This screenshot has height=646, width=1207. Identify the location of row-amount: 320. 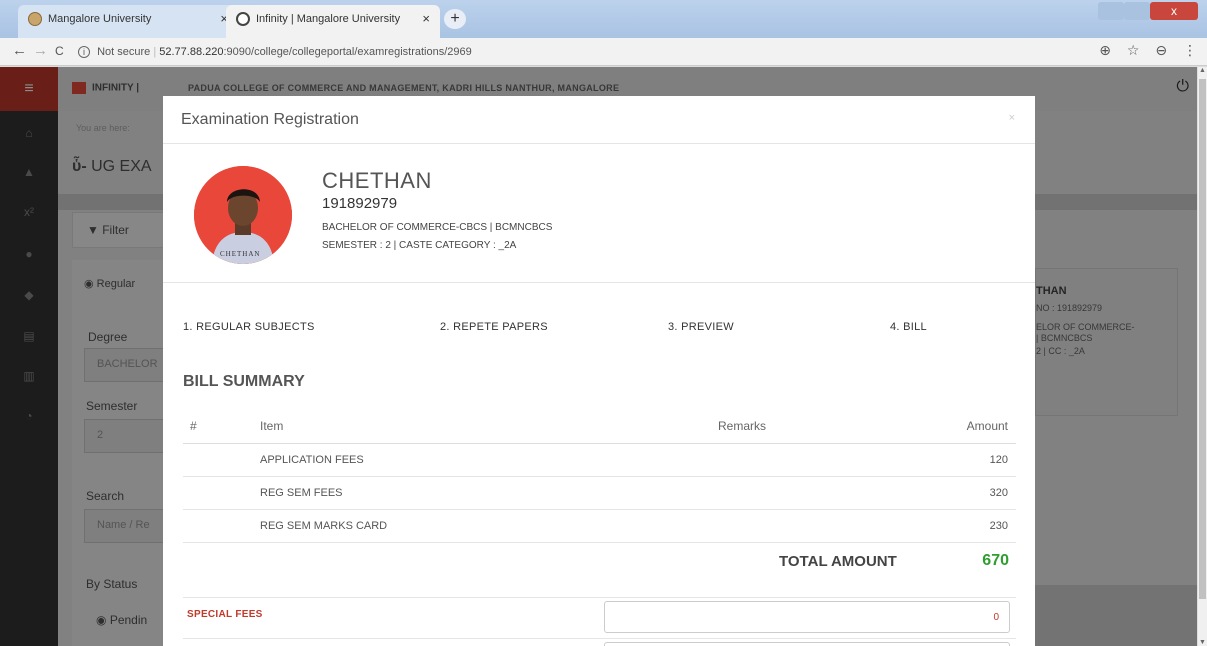
(998, 493).